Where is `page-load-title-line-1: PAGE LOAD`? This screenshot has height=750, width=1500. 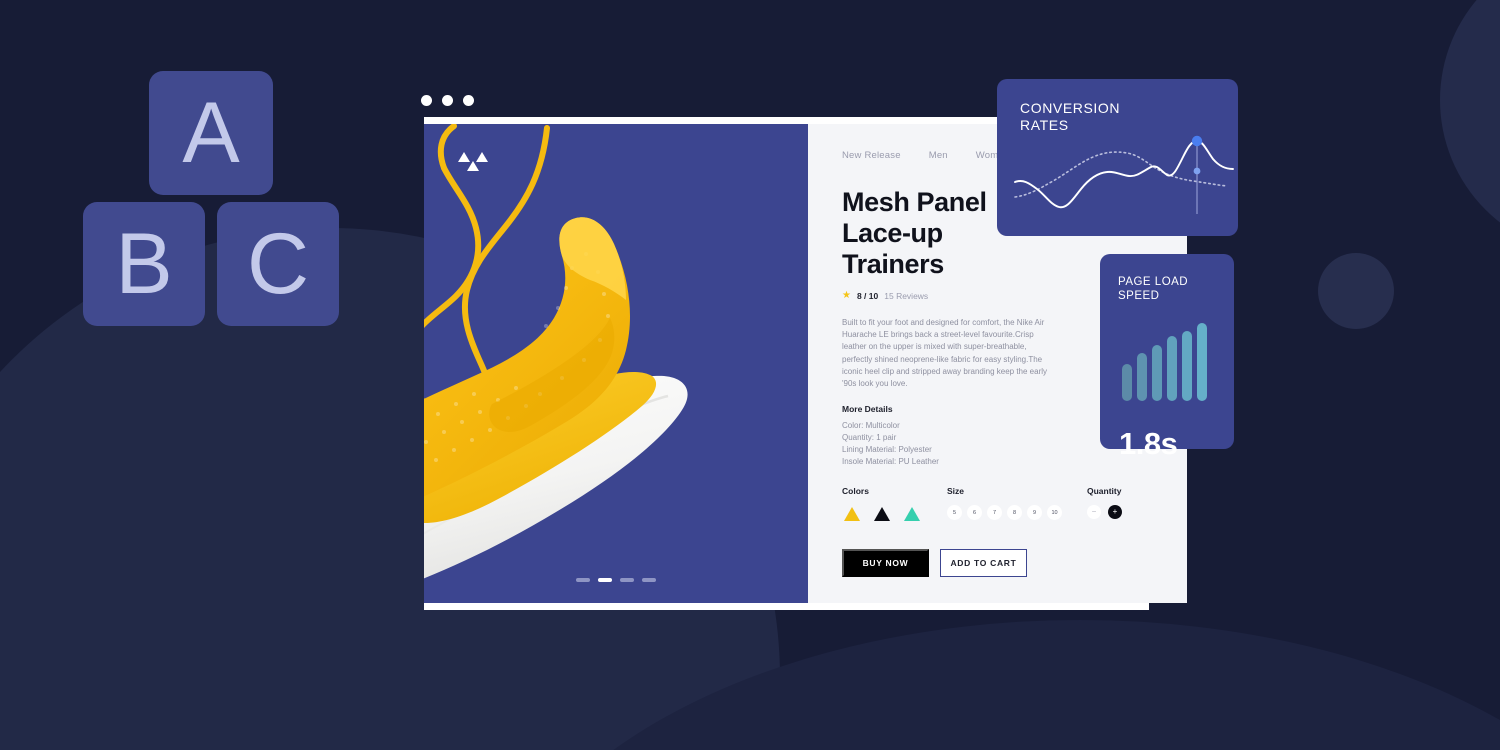 page-load-title-line-1: PAGE LOAD is located at coordinates (1153, 282).